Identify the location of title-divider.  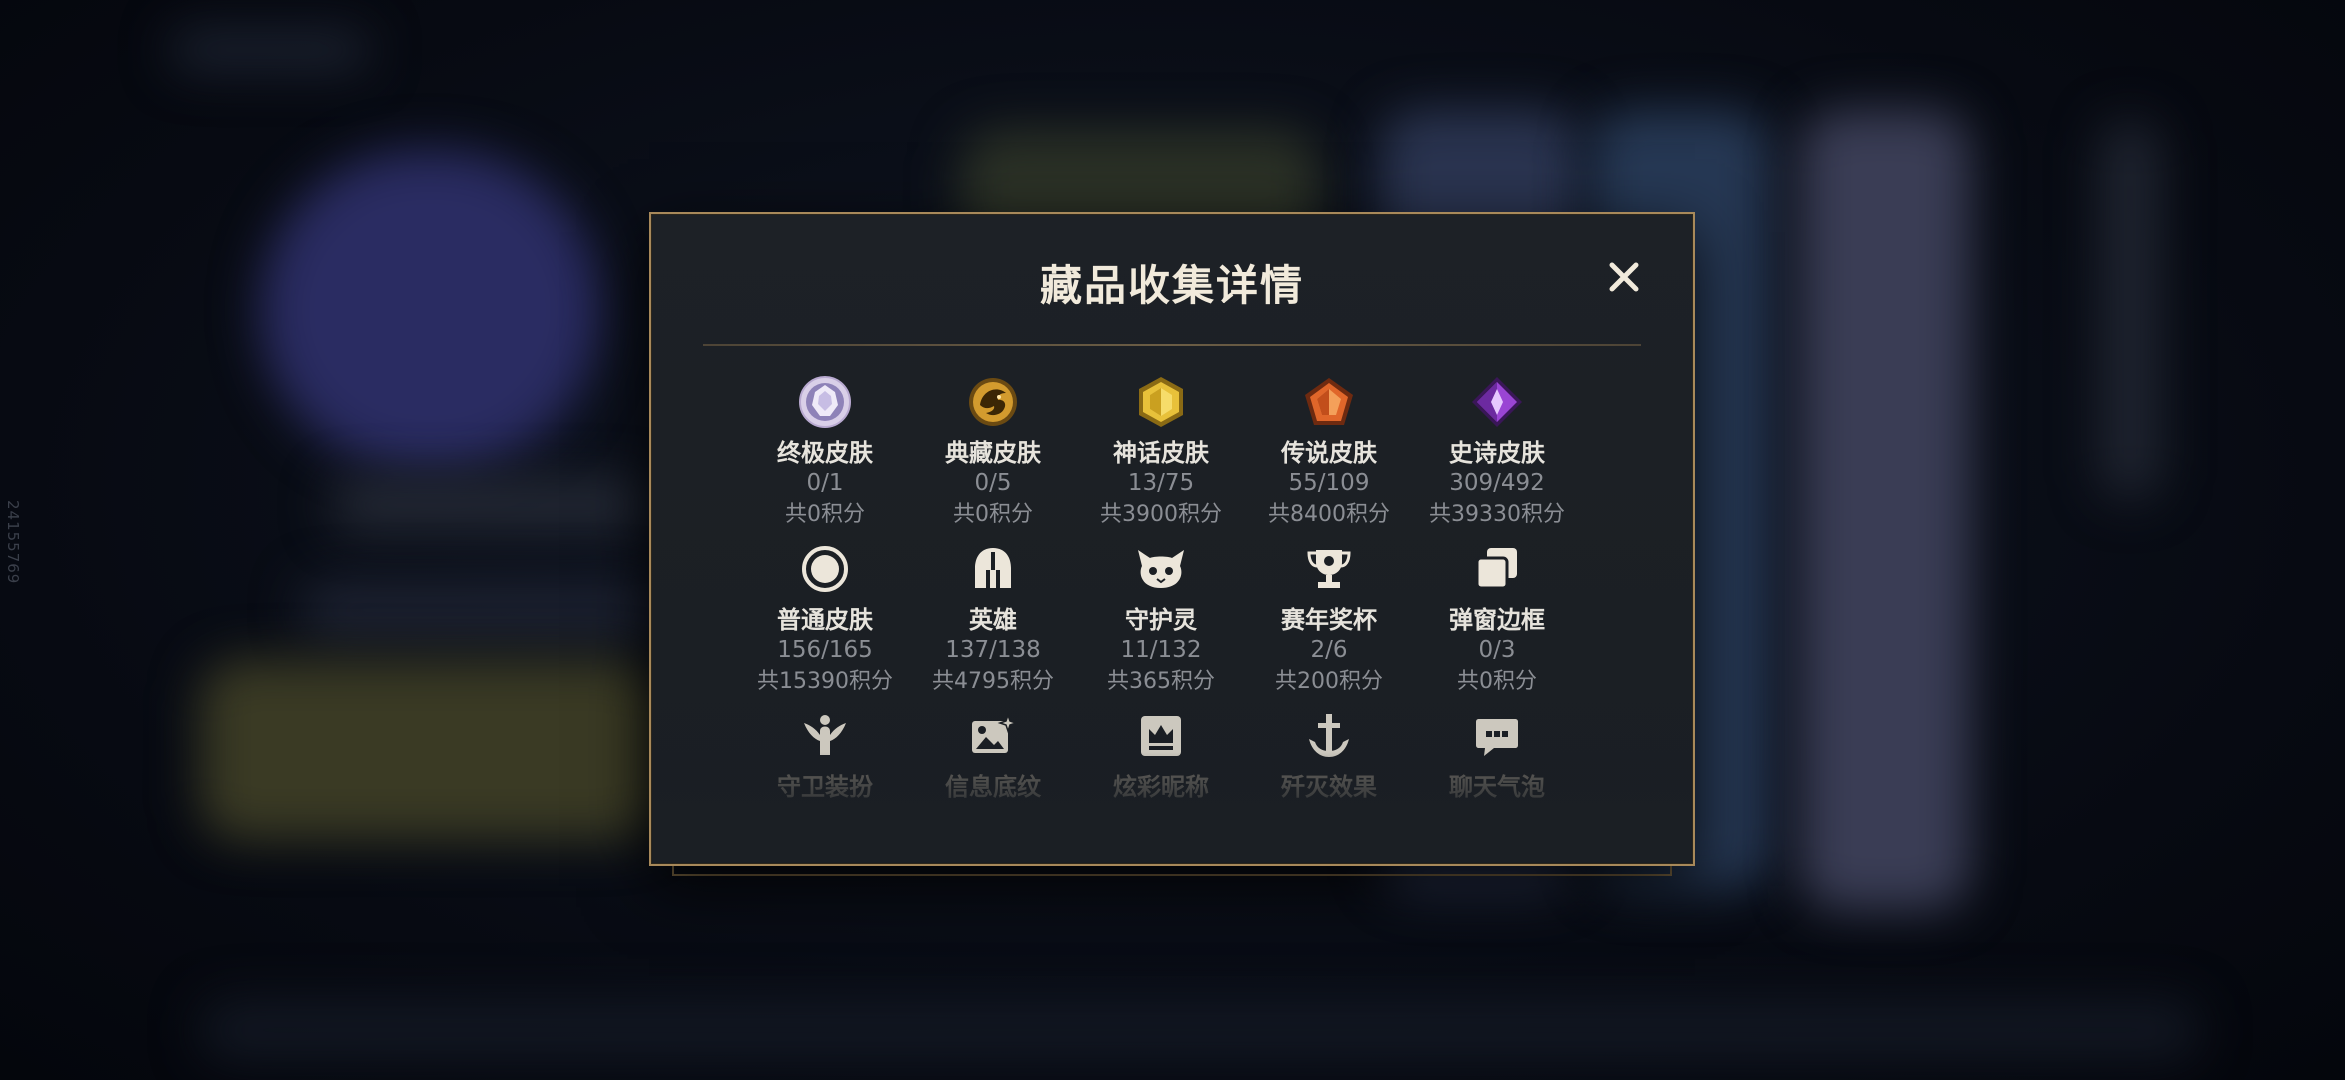
(1172, 345).